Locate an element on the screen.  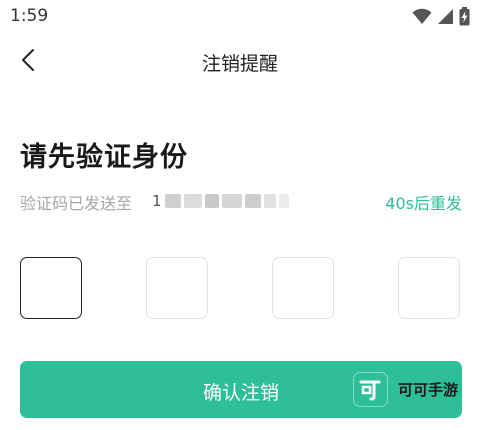
masked-phone-number: 1 is located at coordinates (220, 201).